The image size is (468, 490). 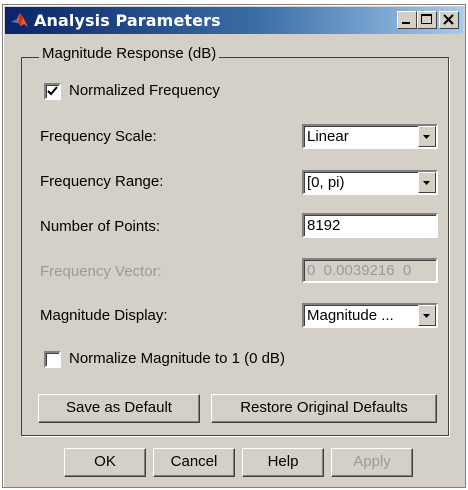 I want to click on title-bar: Analysis Parameters, so click(x=234, y=20).